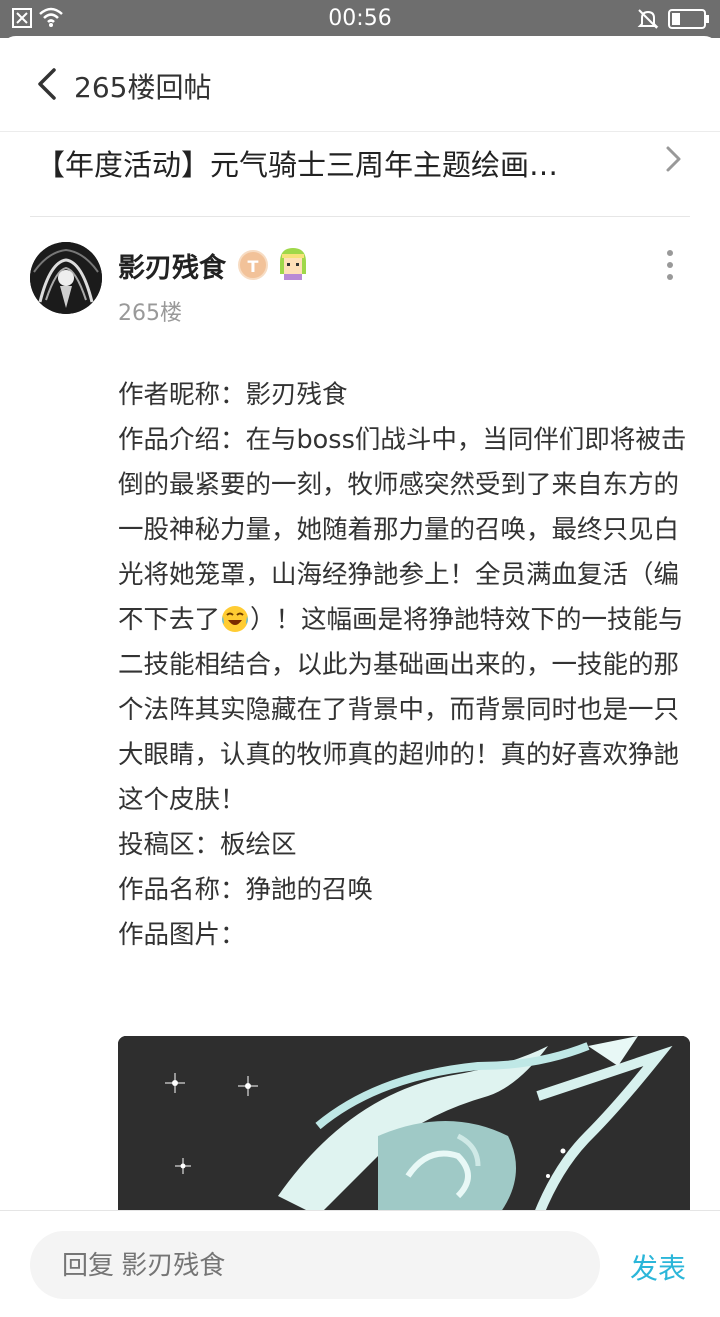 The image size is (720, 1317). I want to click on status-time: 00:56, so click(360, 18).